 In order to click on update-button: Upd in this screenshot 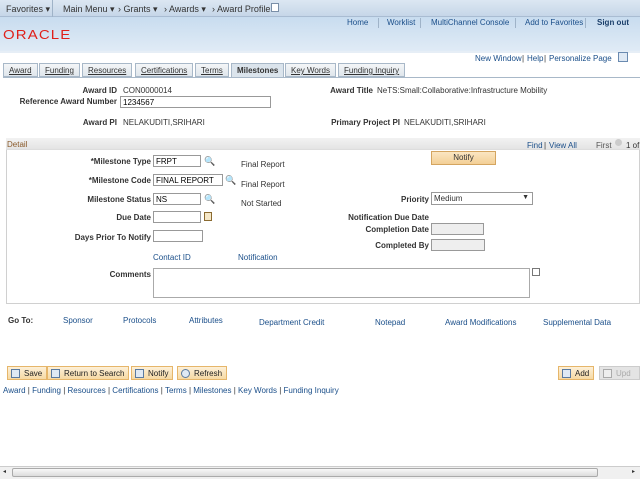, I will do `click(619, 373)`.